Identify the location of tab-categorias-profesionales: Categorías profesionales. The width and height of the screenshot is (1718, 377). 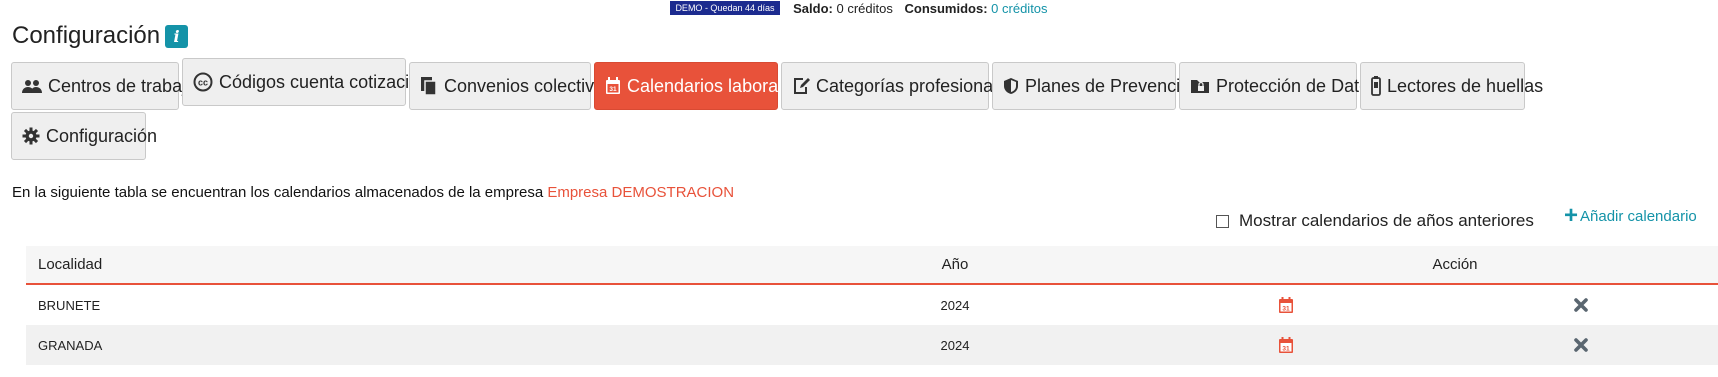
(898, 86).